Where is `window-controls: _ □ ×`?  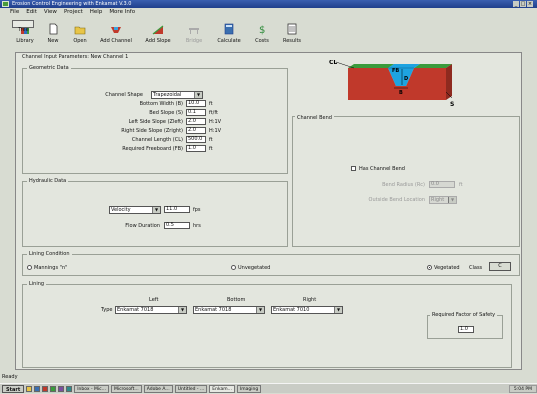
window-controls: _ □ × is located at coordinates (523, 4).